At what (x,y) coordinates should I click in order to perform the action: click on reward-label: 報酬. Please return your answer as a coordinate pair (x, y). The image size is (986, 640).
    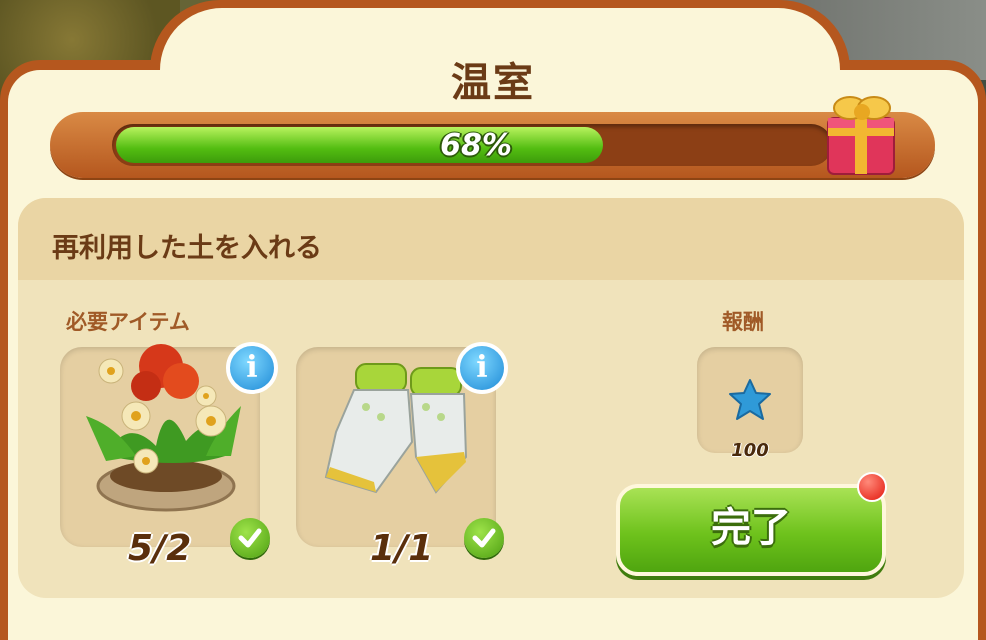
    Looking at the image, I should click on (743, 322).